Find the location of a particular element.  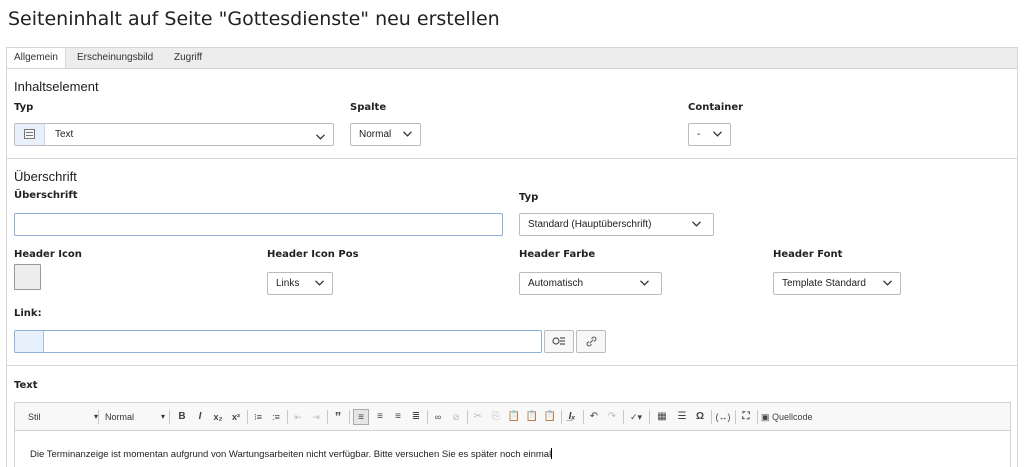

link-browser-button is located at coordinates (559, 341).